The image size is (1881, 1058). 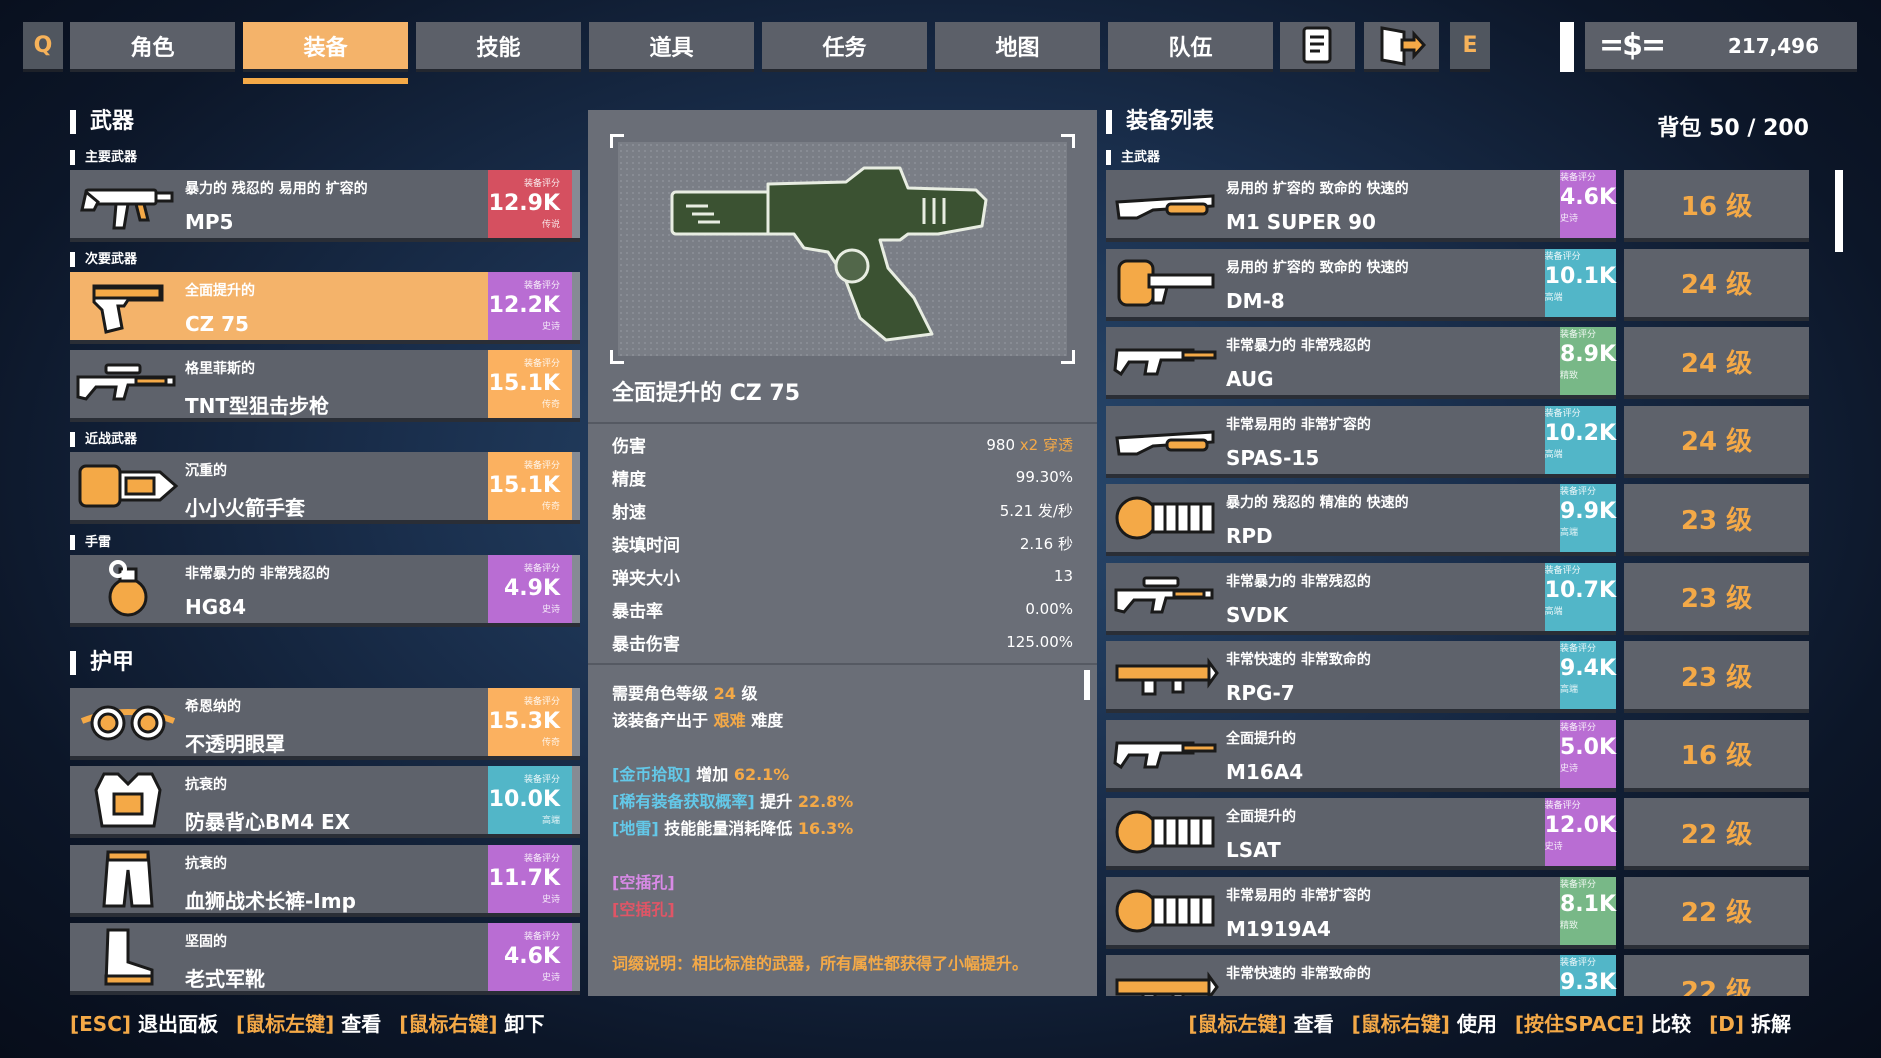 I want to click on inventory-item: 易用的 扩容的 致命的 快速的 M1 SUPER 90 装备评分 4.6K 史诗, so click(x=1361, y=206).